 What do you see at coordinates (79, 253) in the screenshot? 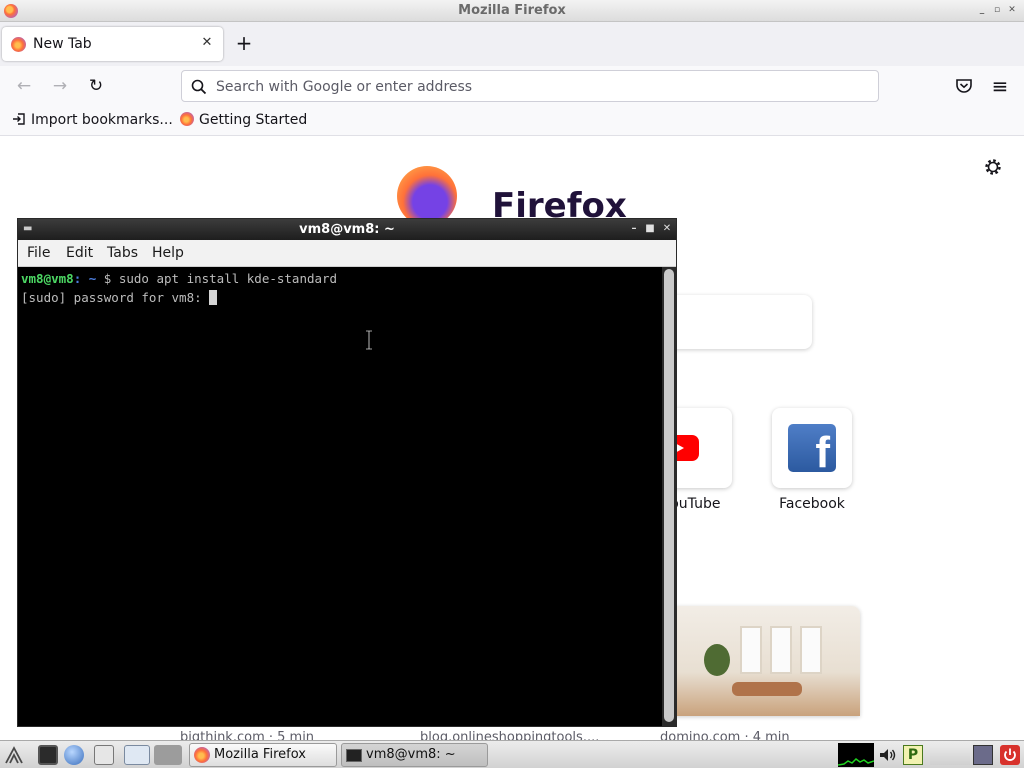
I see `menu-edit: Edit` at bounding box center [79, 253].